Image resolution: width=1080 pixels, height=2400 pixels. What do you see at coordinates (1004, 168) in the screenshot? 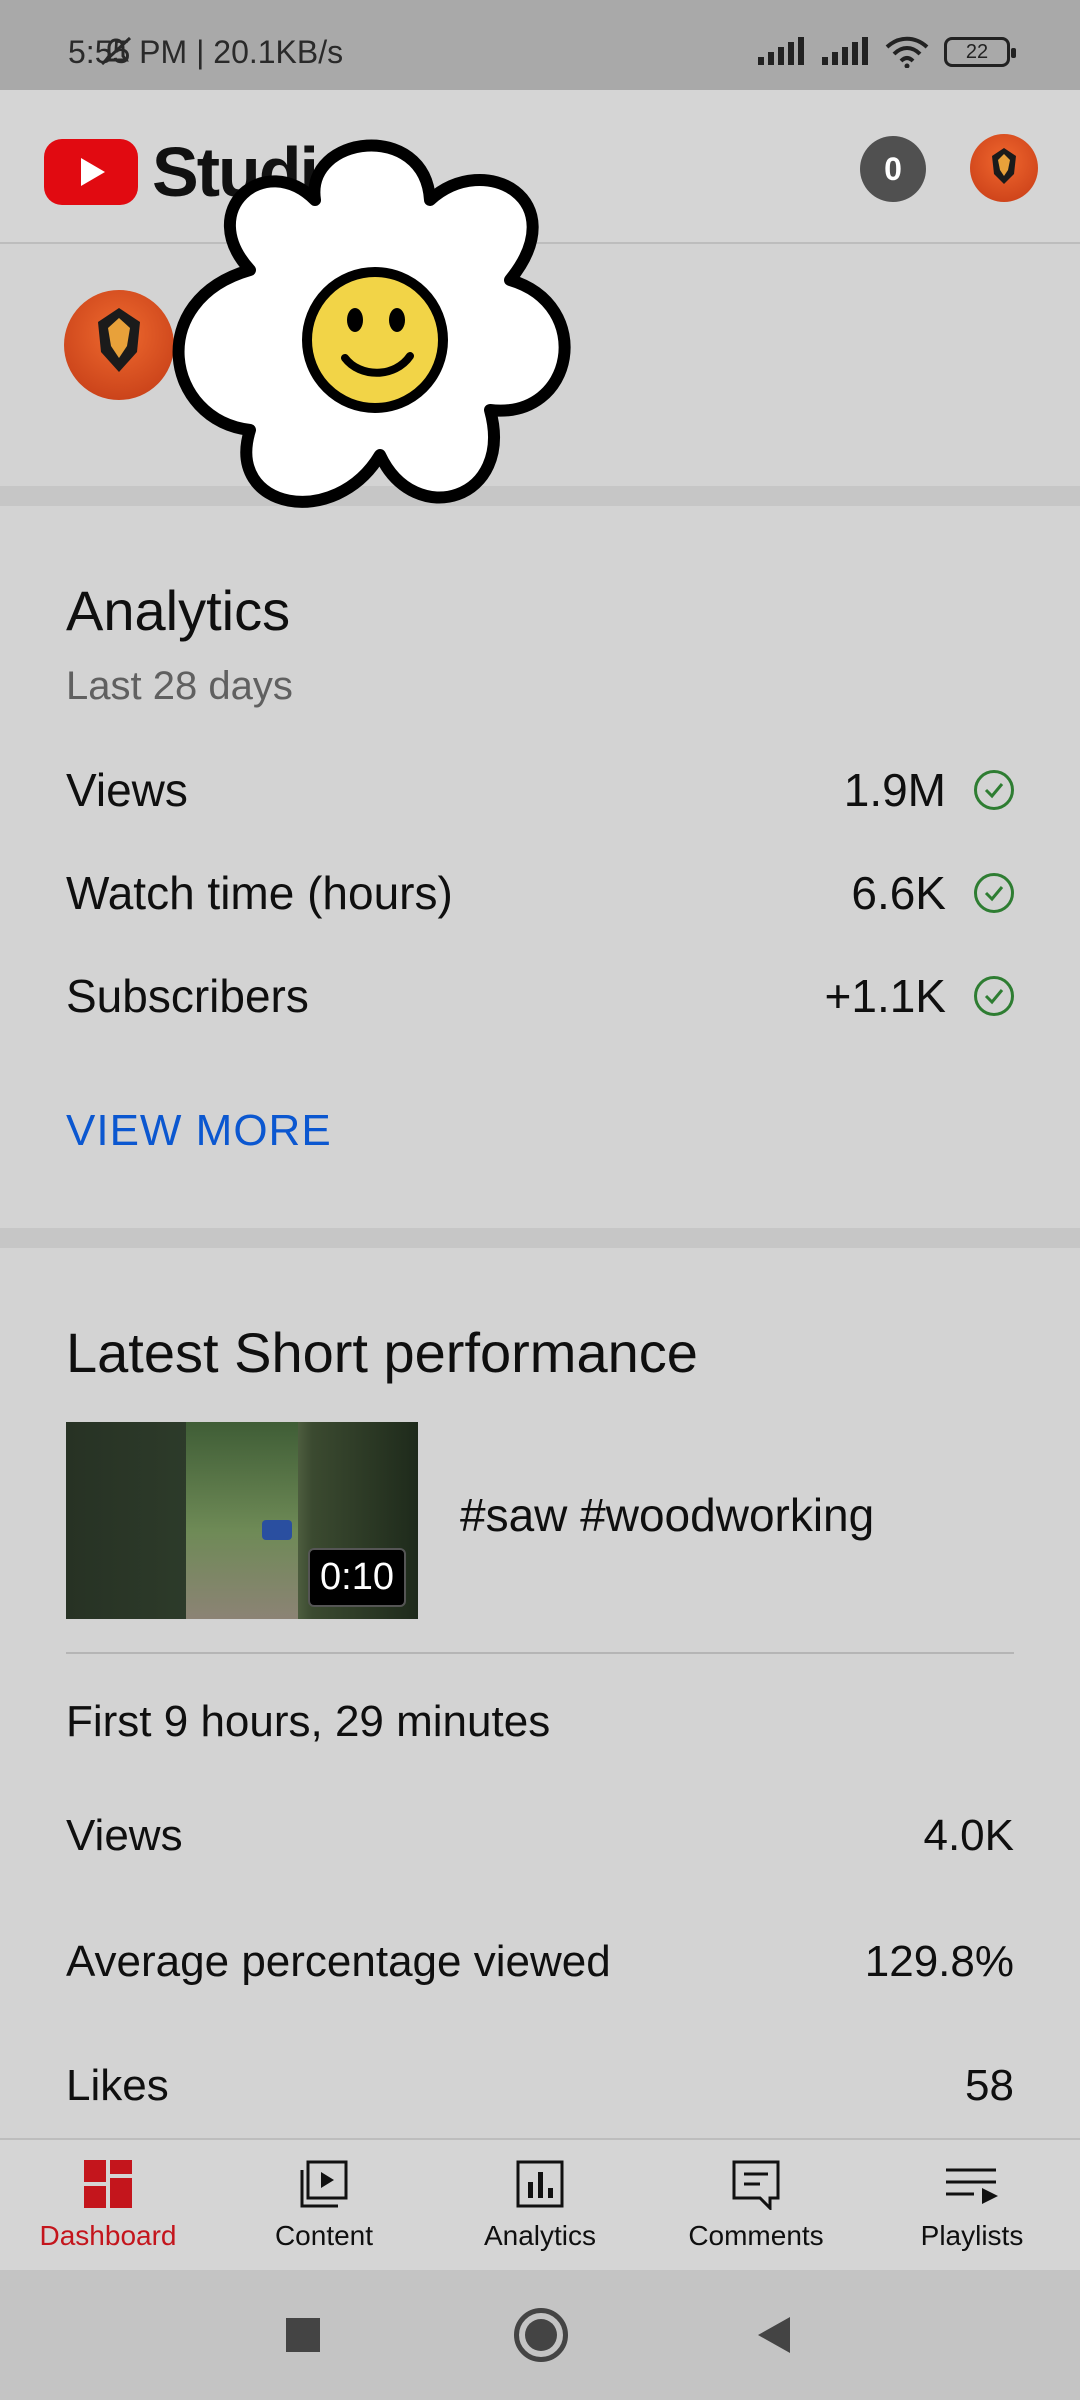
I see `account-avatar` at bounding box center [1004, 168].